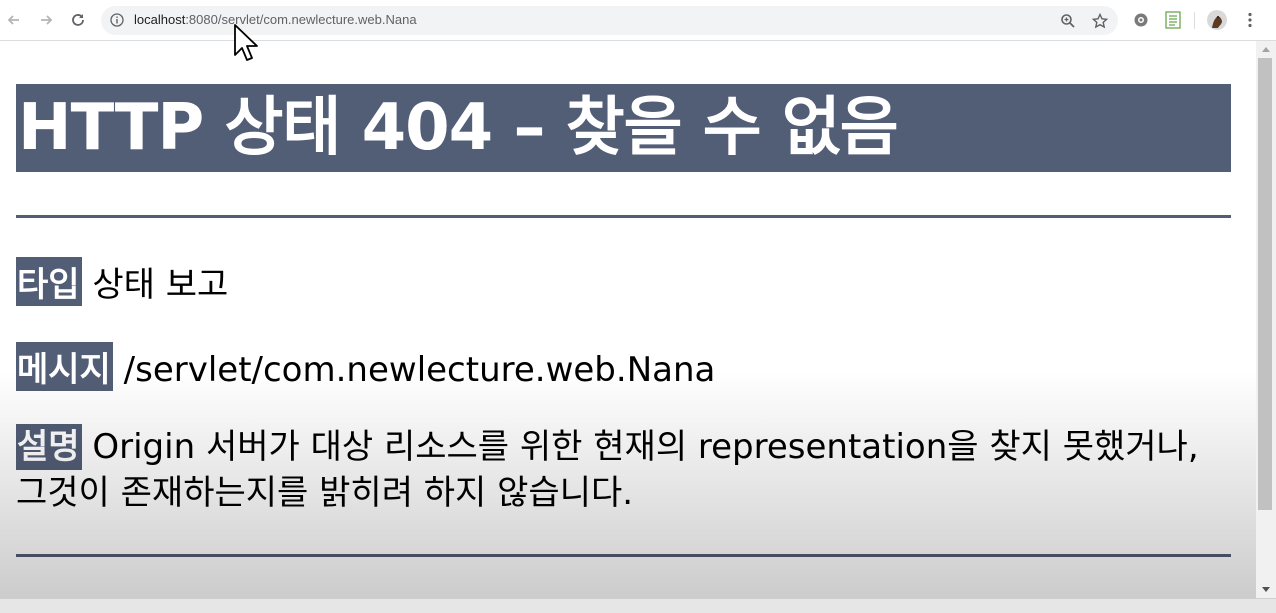 The width and height of the screenshot is (1276, 613). Describe the element at coordinates (160, 285) in the screenshot. I see `type-value: 상태 보고` at that location.